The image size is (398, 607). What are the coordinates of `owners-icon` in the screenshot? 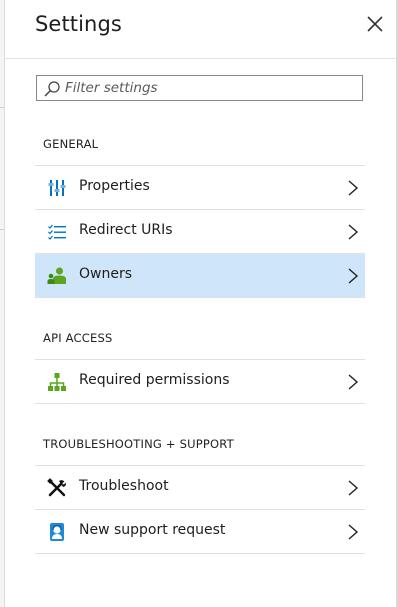 It's located at (56, 275).